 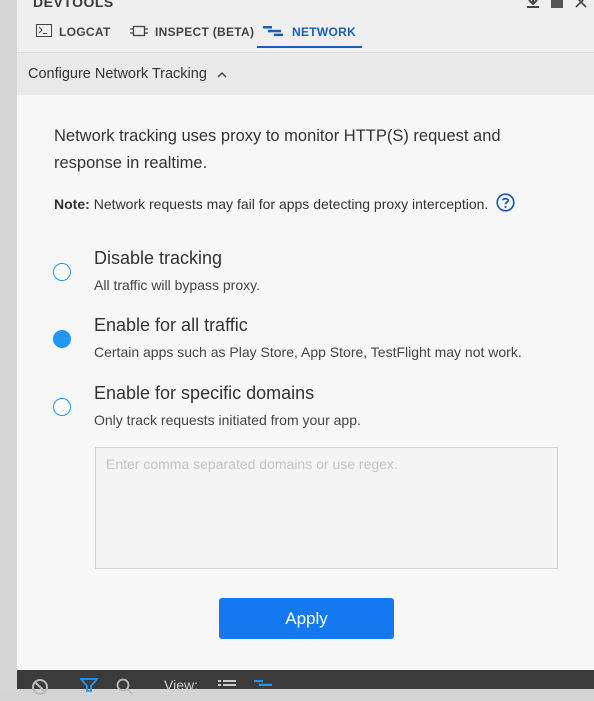 I want to click on title-bar: DEVTOOLS, so click(x=305, y=7).